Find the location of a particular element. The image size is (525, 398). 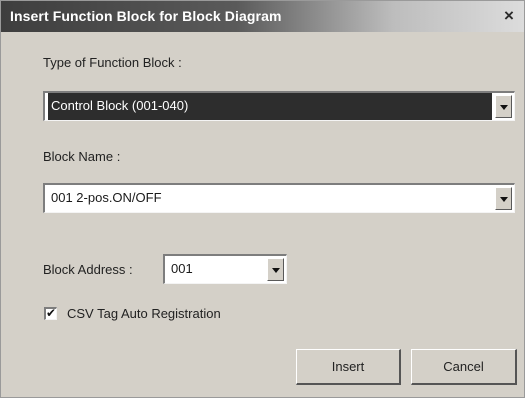

dialog-title: Insert Function Block for Block Diagram is located at coordinates (146, 16).